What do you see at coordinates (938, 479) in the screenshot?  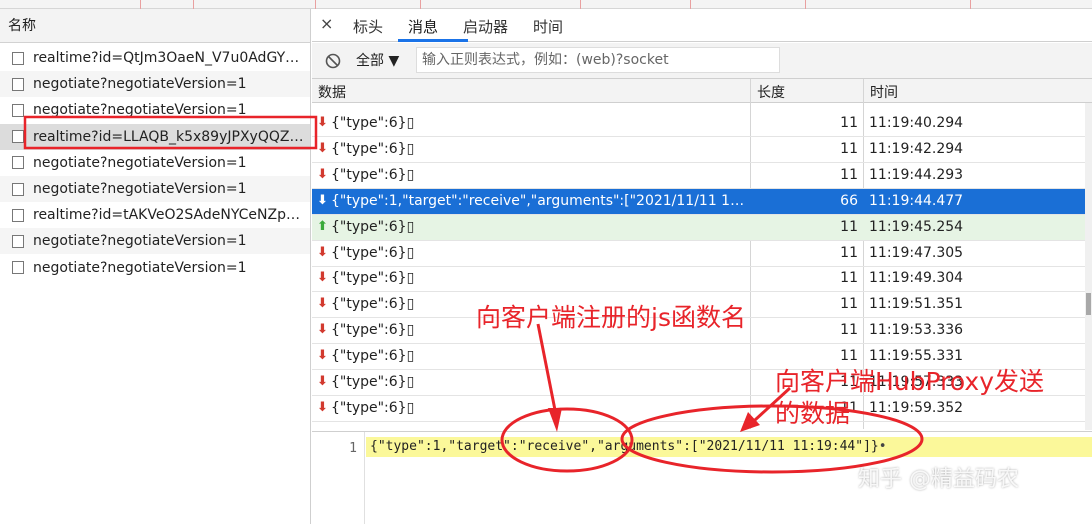 I see `watermark: 知乎 @精益码农` at bounding box center [938, 479].